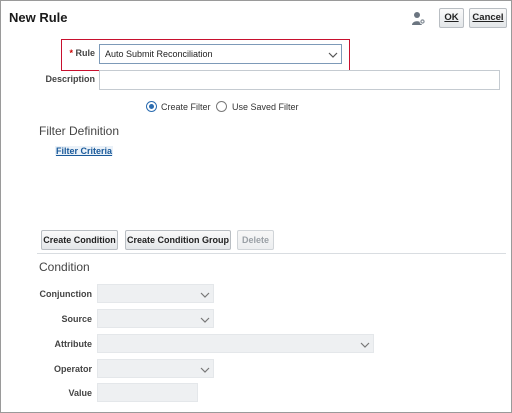 The image size is (512, 413). I want to click on source-label: Source, so click(76, 319).